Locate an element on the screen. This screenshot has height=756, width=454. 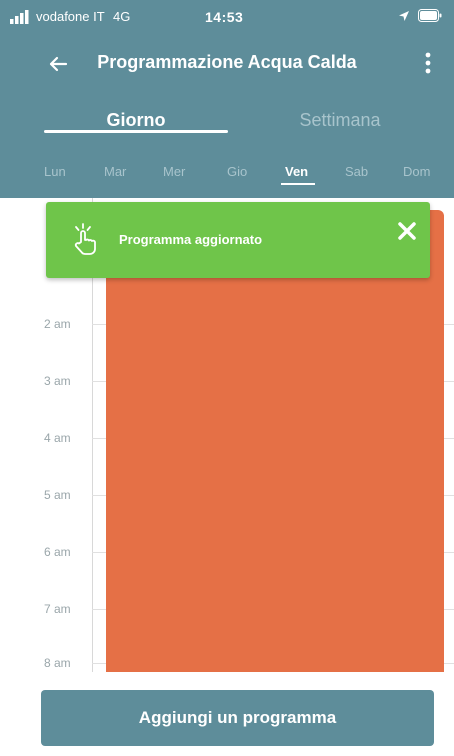
page-title: Programmazione Acqua Calda is located at coordinates (227, 62).